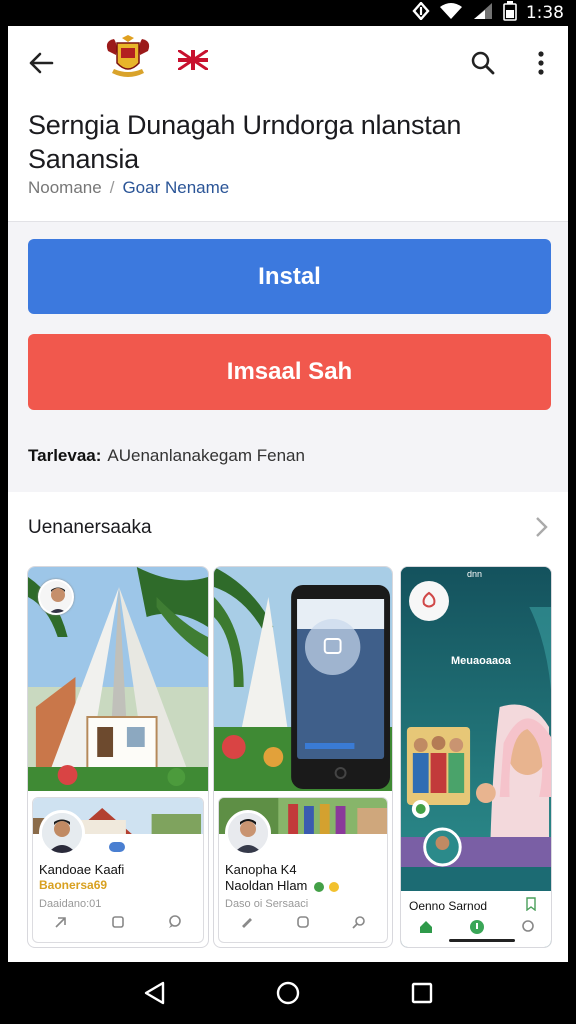 Image resolution: width=576 pixels, height=1024 pixels. I want to click on nav-recents-icon, so click(422, 993).